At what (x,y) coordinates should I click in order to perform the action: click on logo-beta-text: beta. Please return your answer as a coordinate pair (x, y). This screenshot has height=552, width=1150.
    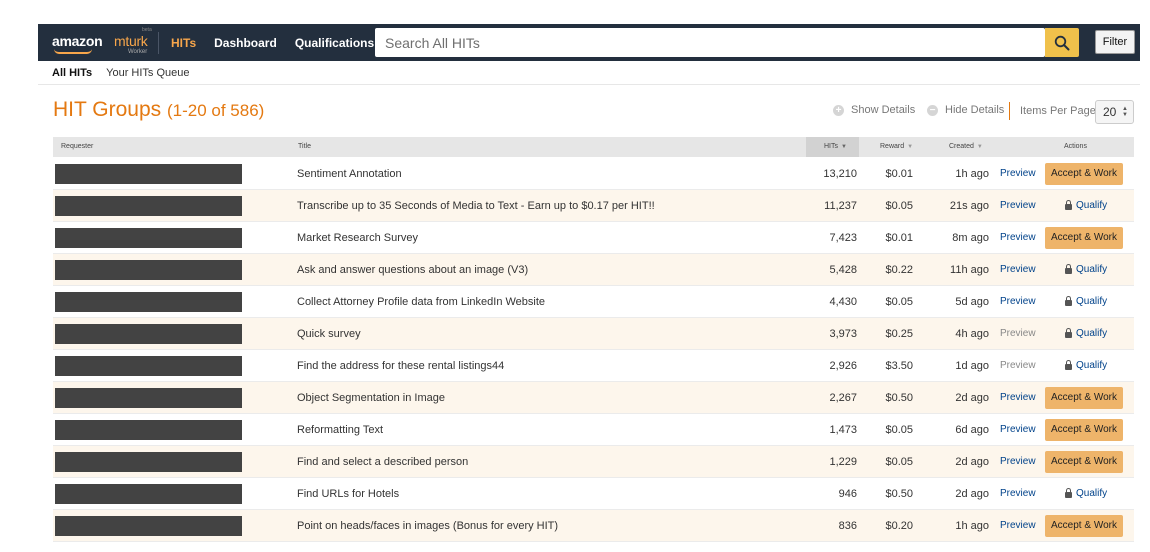
    Looking at the image, I should click on (147, 30).